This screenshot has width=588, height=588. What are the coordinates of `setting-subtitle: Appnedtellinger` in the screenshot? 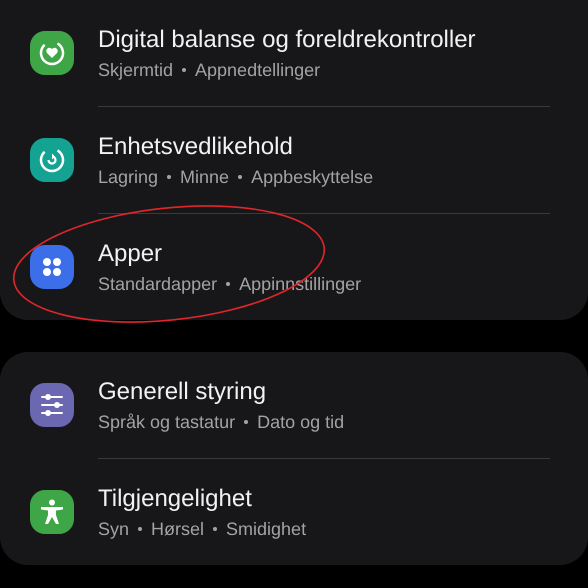 It's located at (257, 70).